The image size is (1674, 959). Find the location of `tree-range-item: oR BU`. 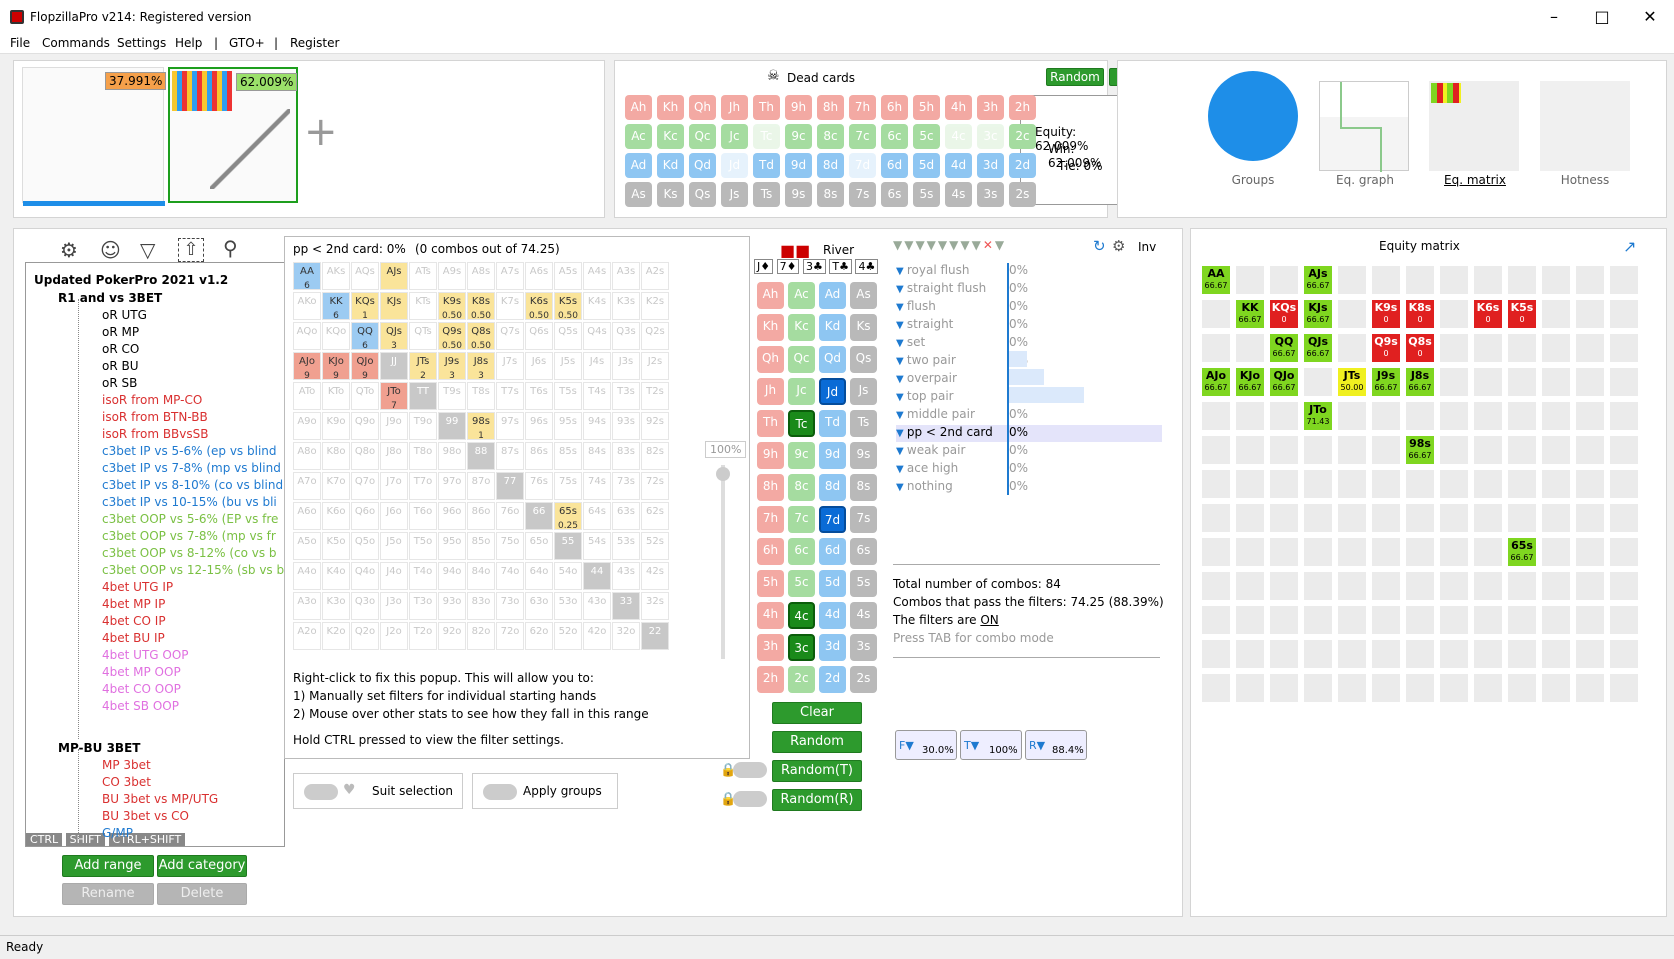

tree-range-item: oR BU is located at coordinates (120, 366).